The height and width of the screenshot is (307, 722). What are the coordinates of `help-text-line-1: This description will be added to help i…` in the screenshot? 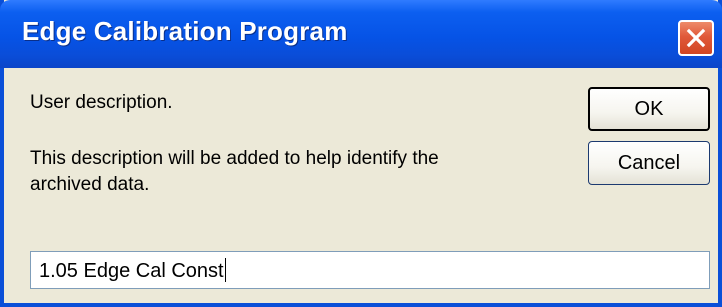 It's located at (234, 158).